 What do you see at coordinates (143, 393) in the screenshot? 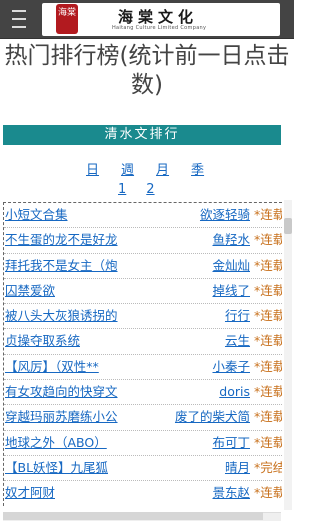
I see `ranking-row: 有女攻趋向的快穿文 doris *连载` at bounding box center [143, 393].